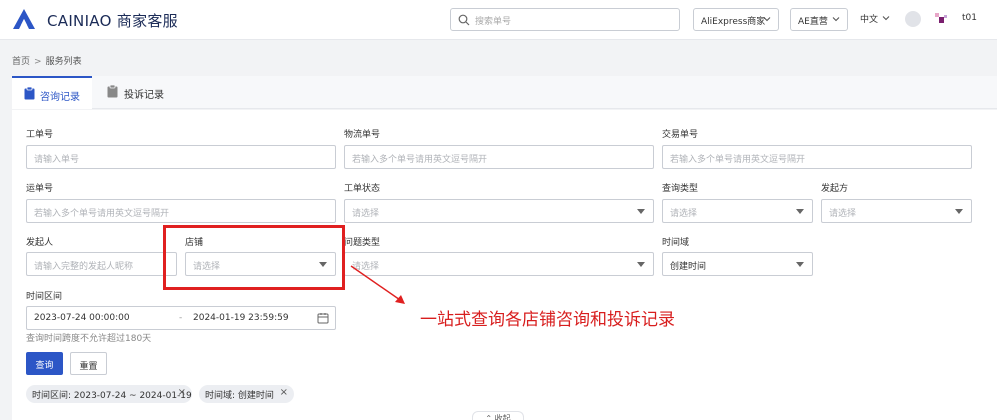 The width and height of the screenshot is (997, 420). I want to click on filter-chip-time-range: 时间区间: 2023-07-24 ~ 2024-01-19 ×, so click(109, 394).